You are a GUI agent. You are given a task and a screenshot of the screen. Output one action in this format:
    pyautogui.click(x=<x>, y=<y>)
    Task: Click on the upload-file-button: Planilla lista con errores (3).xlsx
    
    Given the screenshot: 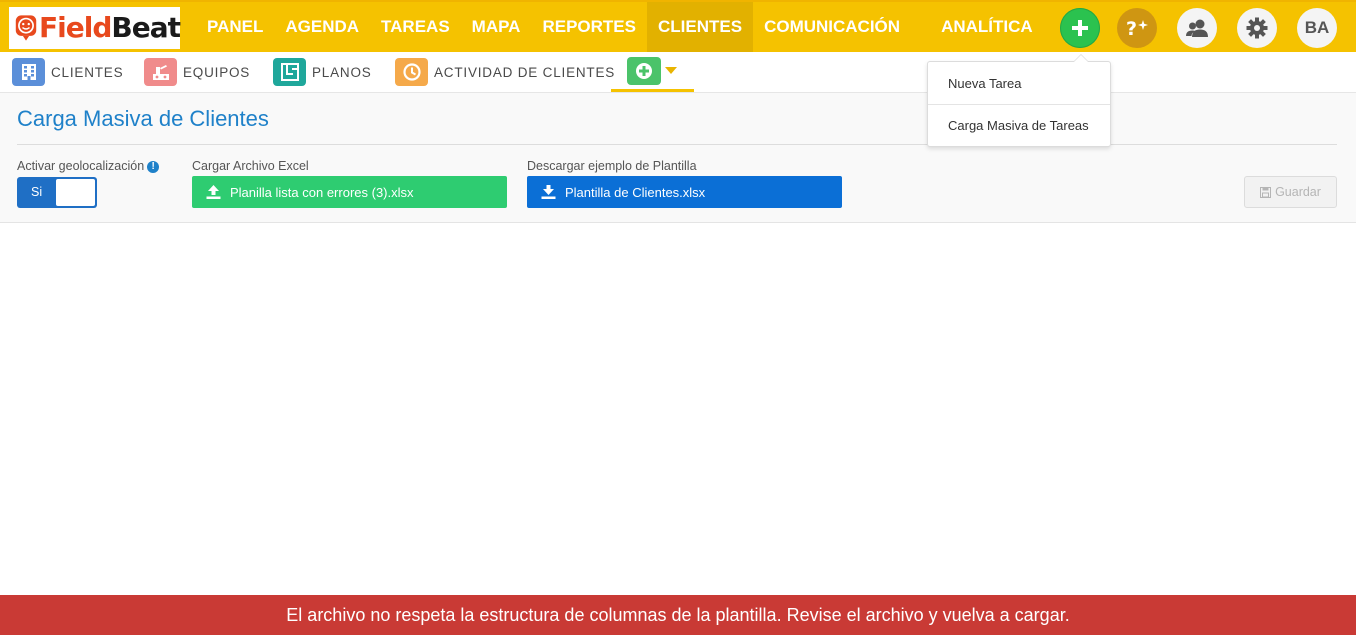 What is the action you would take?
    pyautogui.click(x=349, y=192)
    